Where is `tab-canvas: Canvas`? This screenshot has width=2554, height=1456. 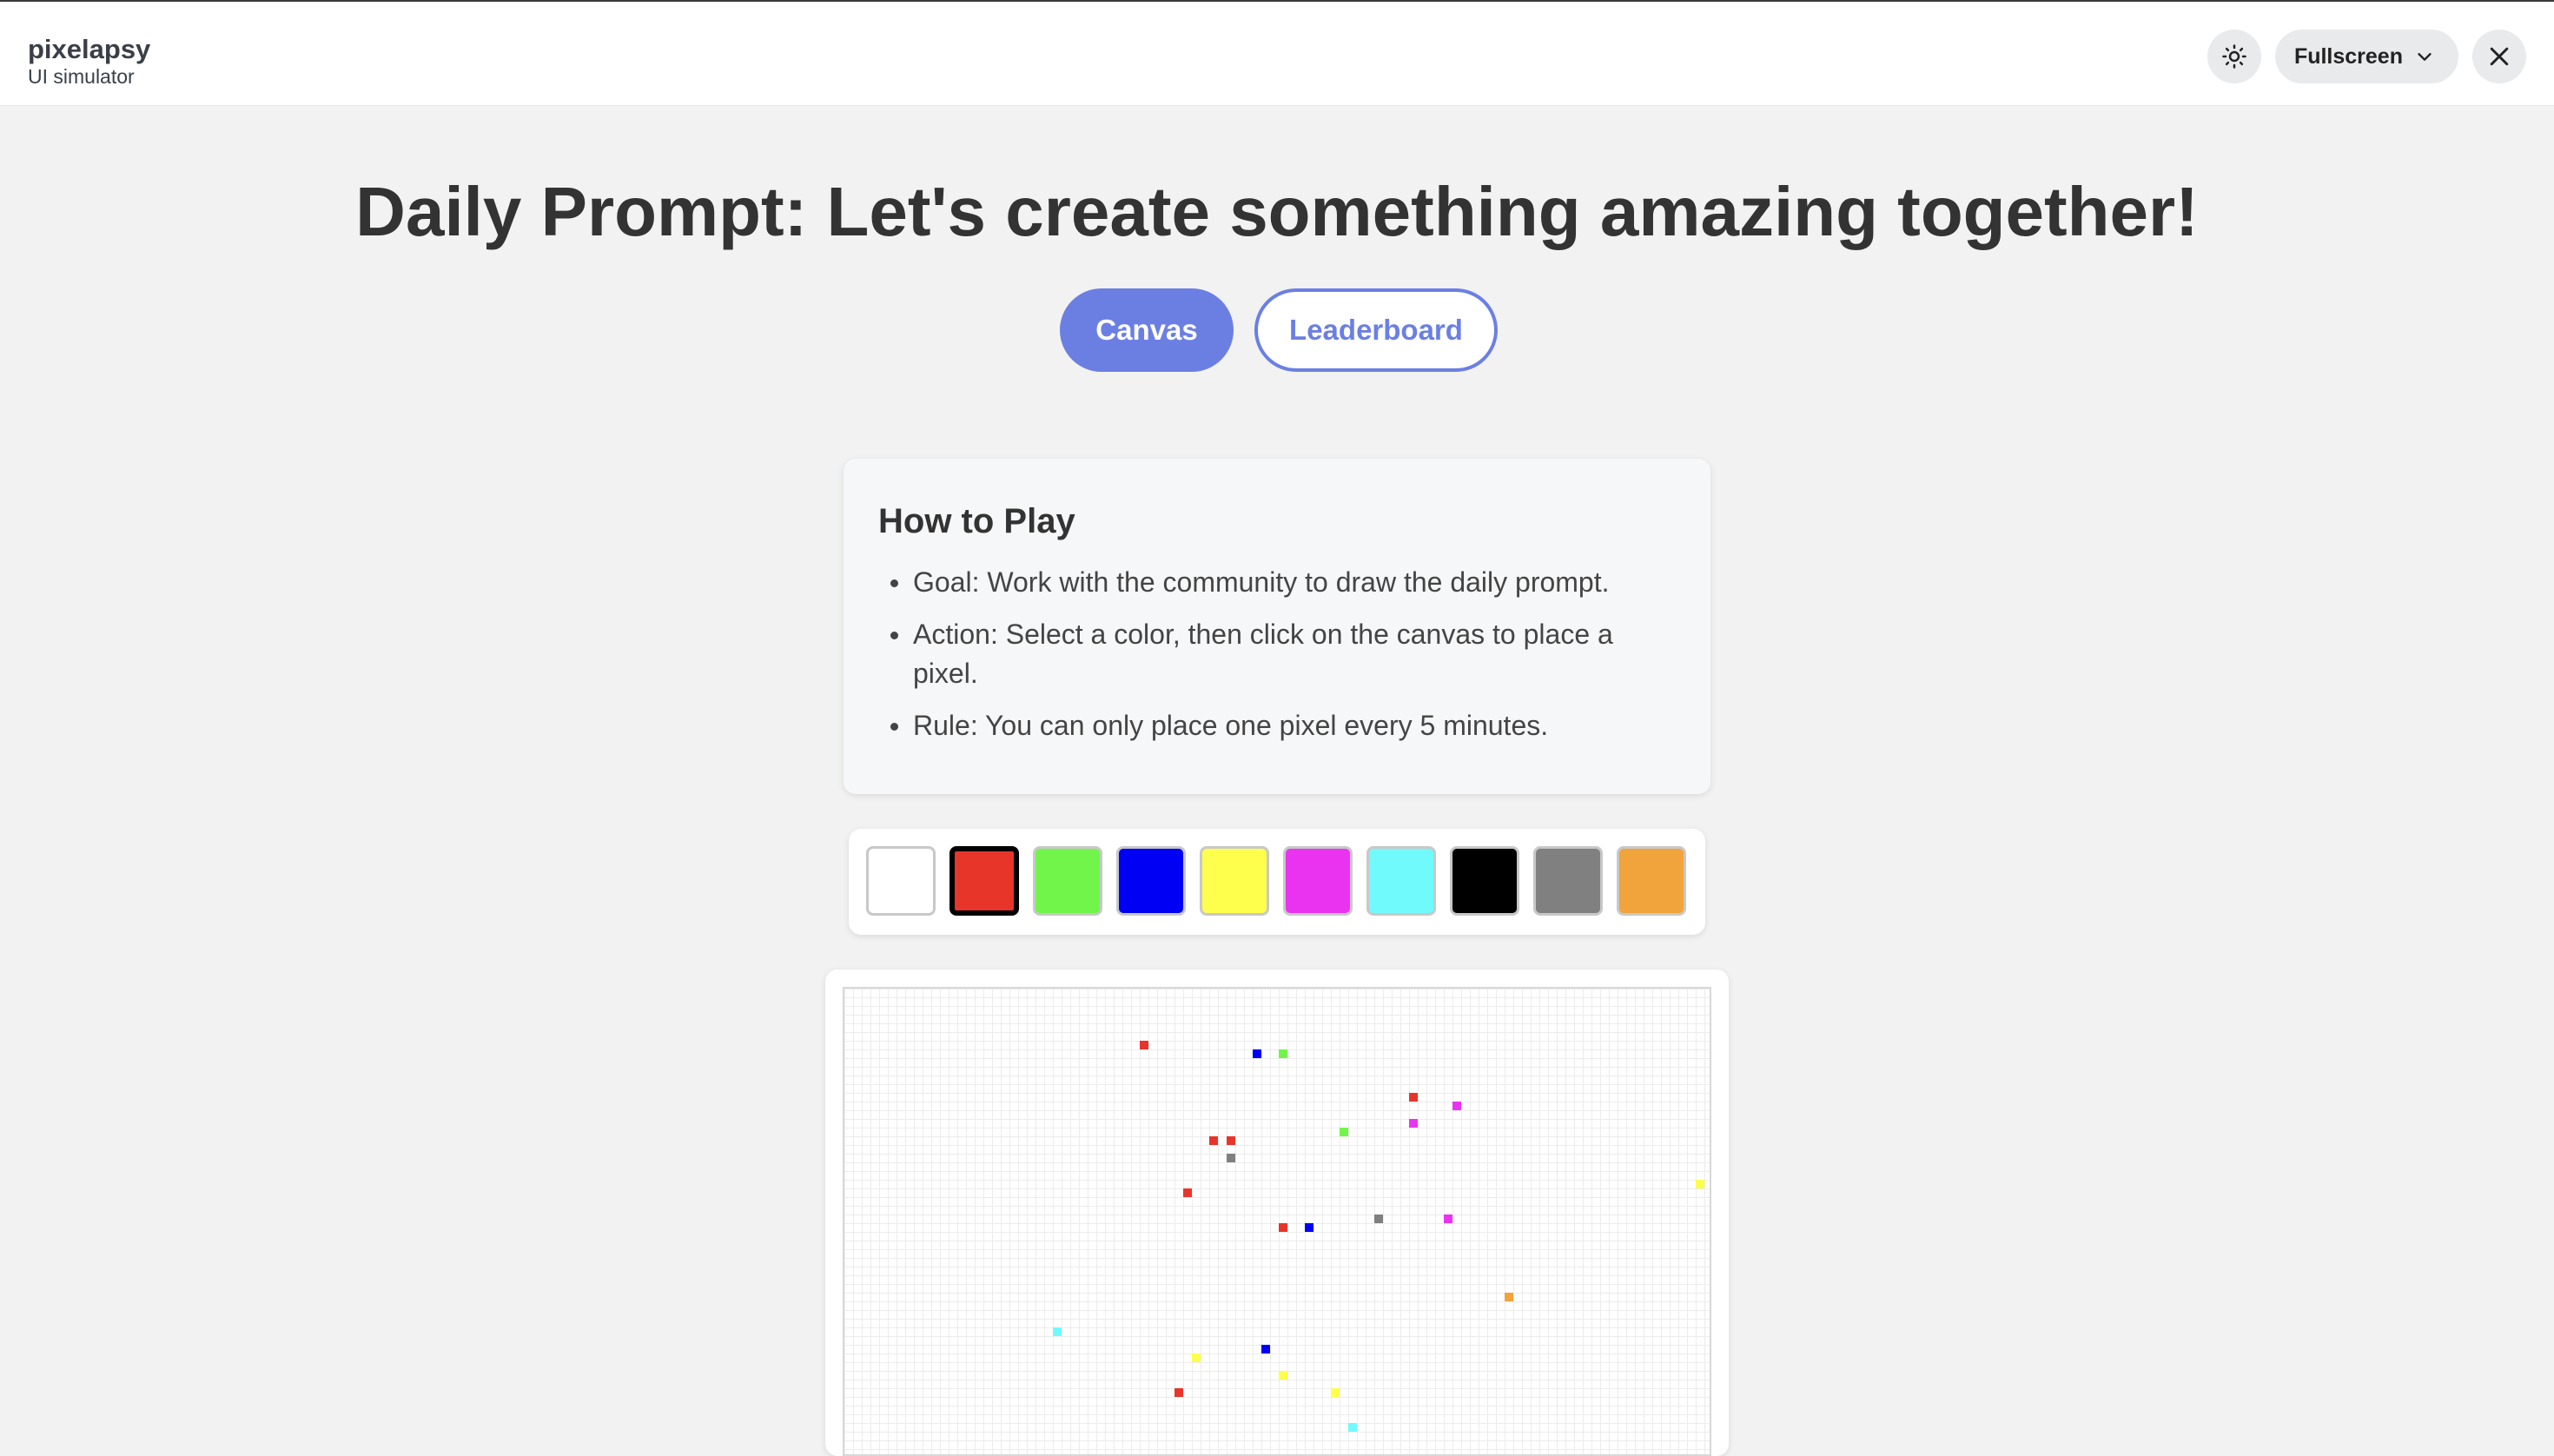
tab-canvas: Canvas is located at coordinates (1147, 330).